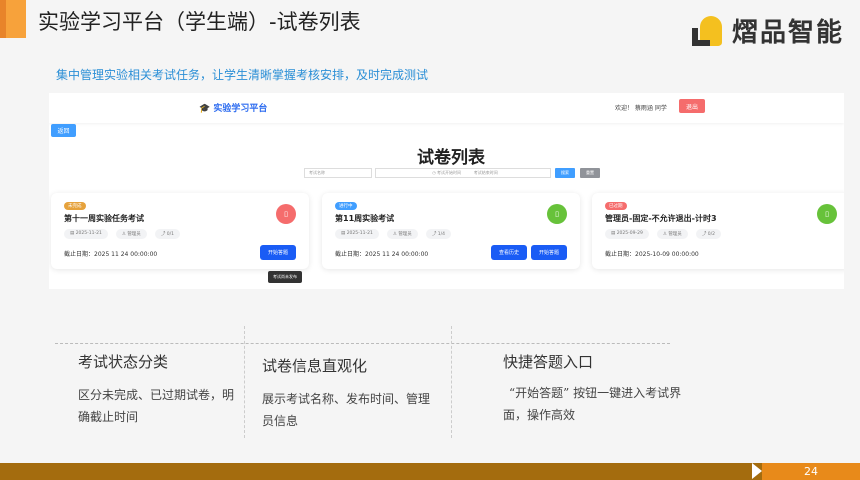  I want to click on exam-meta: ▤ 2025-11-21 ♙ 管理员 ⤴ 1/4, so click(393, 234).